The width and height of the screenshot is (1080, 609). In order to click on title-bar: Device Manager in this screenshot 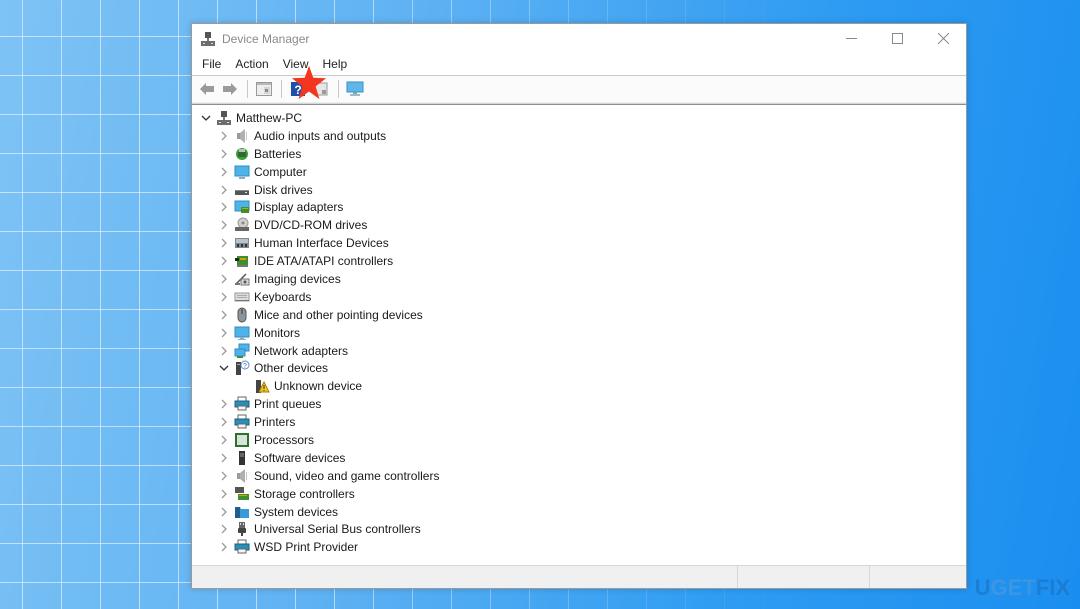, I will do `click(579, 38)`.